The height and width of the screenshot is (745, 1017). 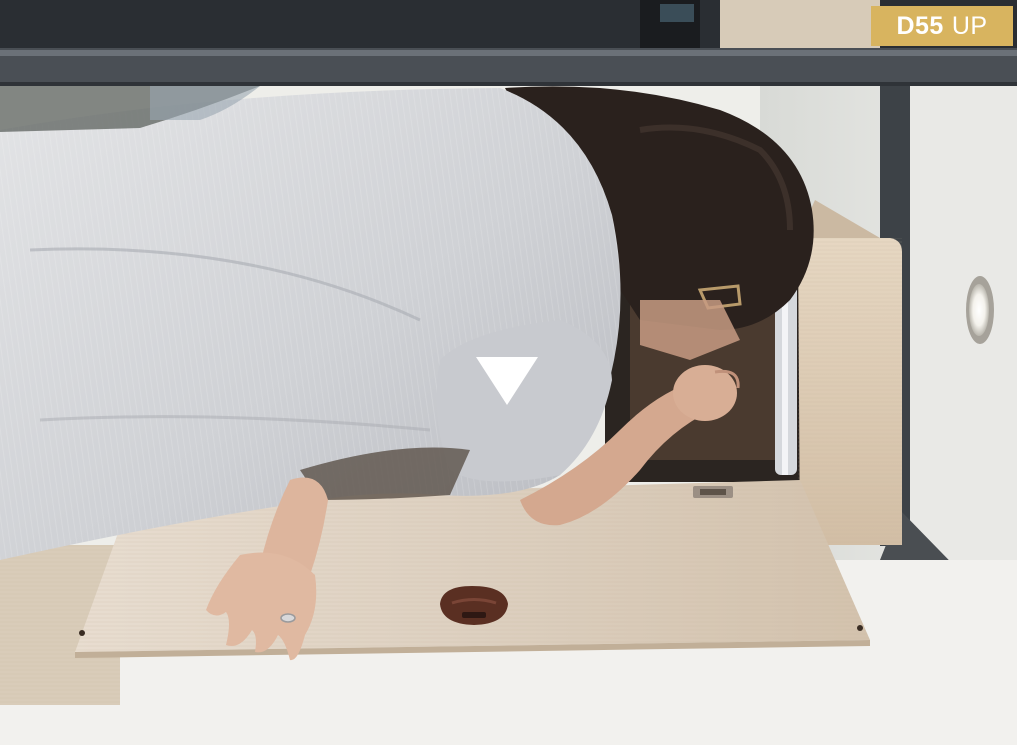 I want to click on model-badge: D55 UP, so click(x=942, y=26).